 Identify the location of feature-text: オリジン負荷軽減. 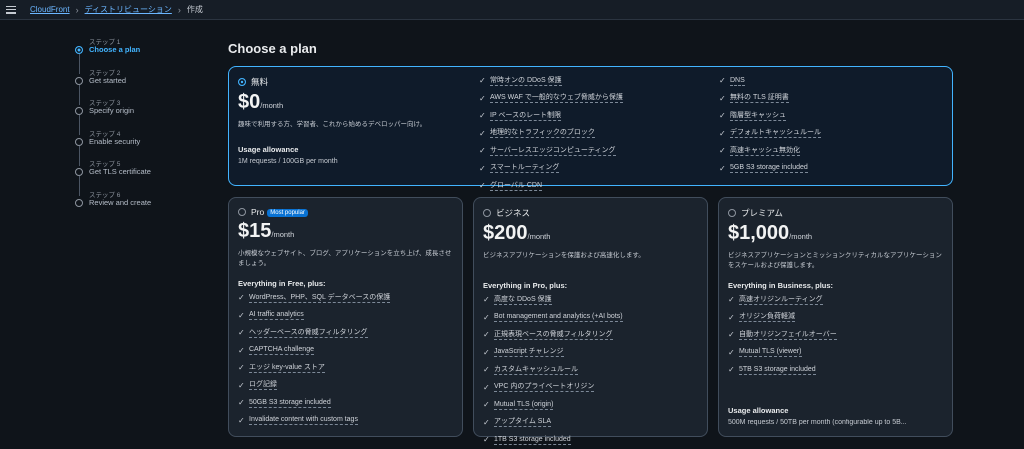
(767, 317).